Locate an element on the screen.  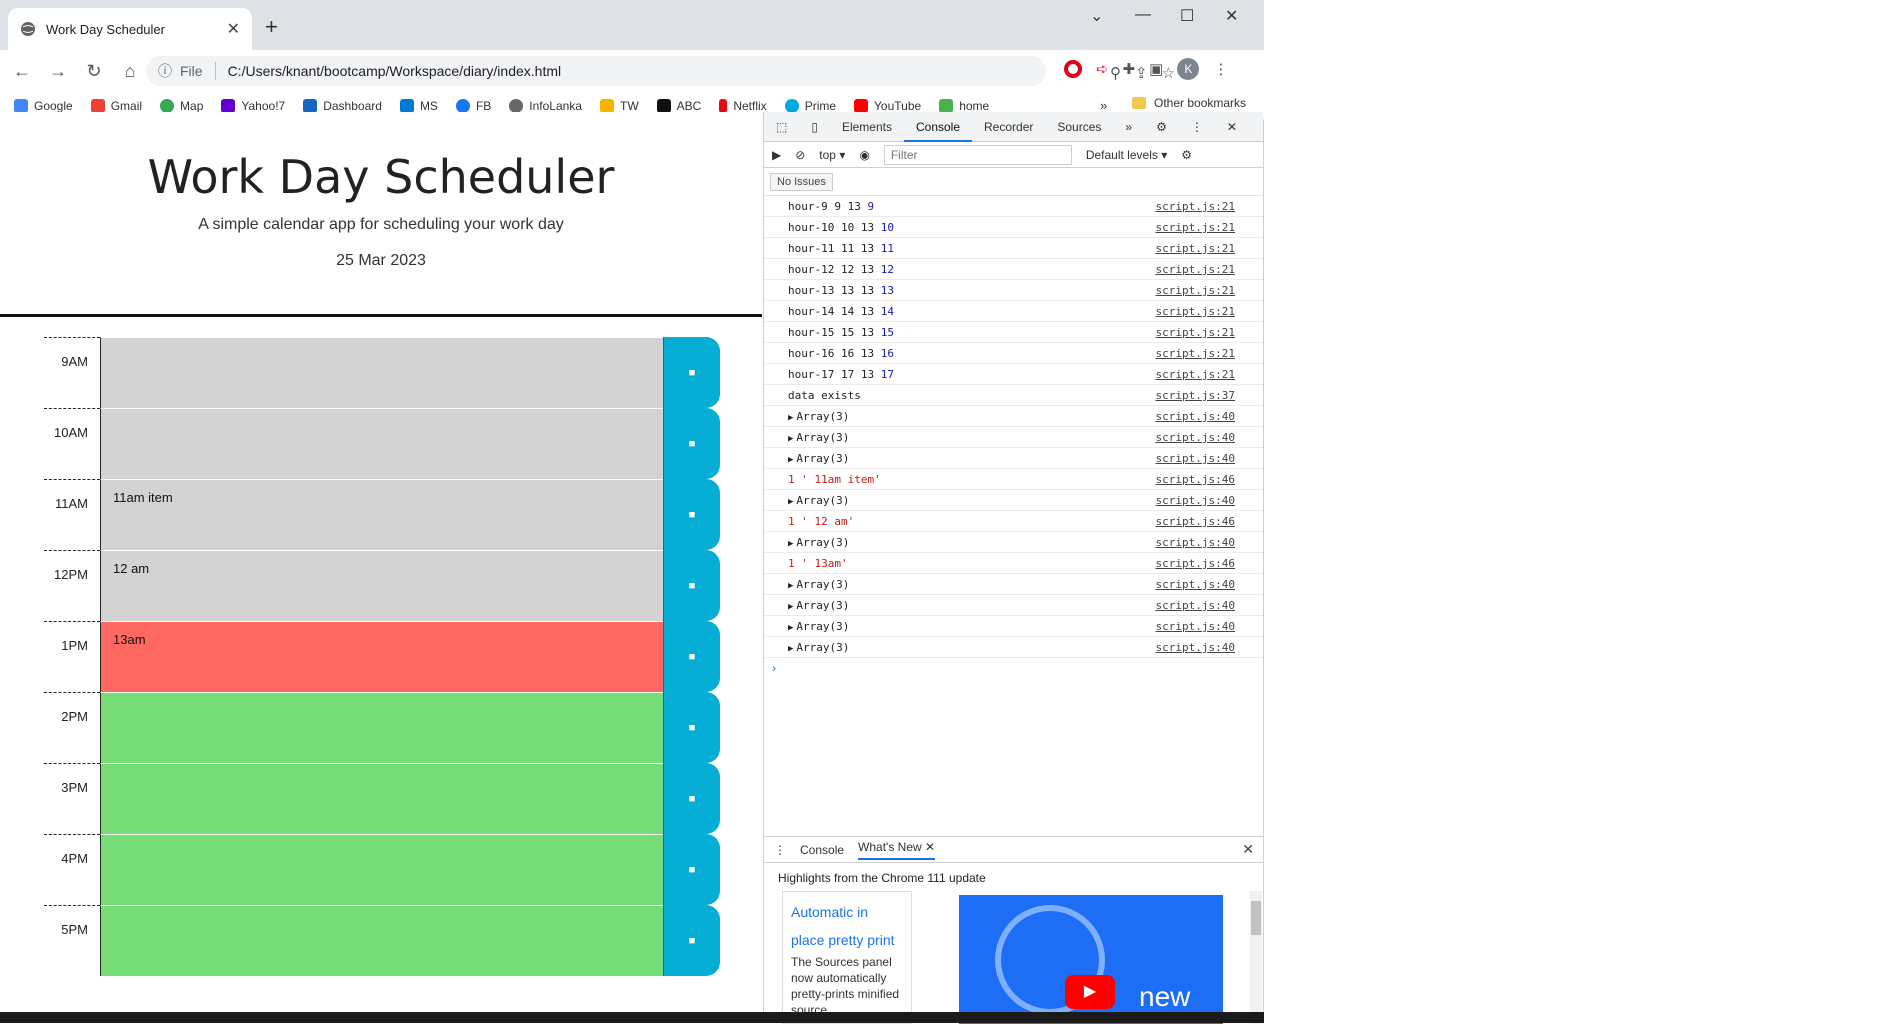
tab-elements: Elements is located at coordinates (867, 127).